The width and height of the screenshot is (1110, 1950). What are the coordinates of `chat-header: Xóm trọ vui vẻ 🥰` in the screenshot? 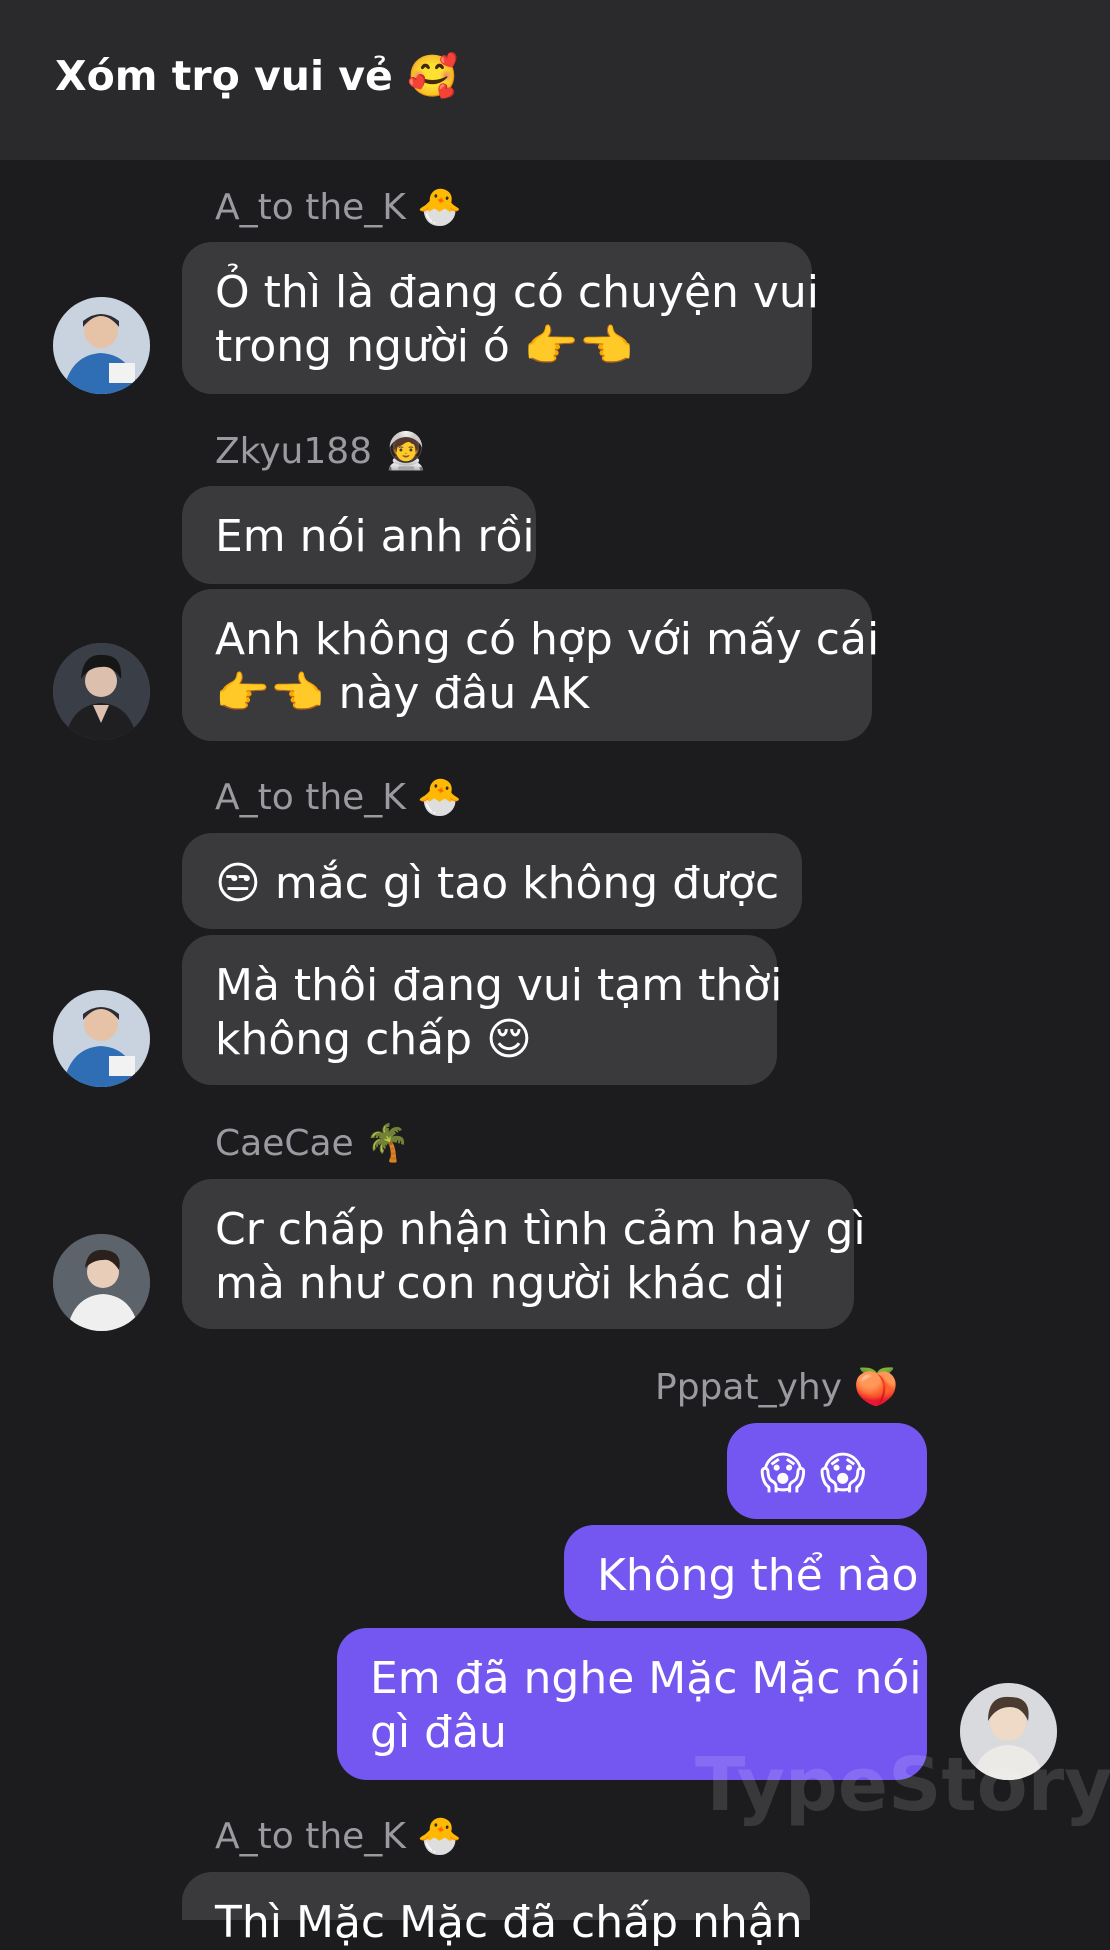 It's located at (555, 80).